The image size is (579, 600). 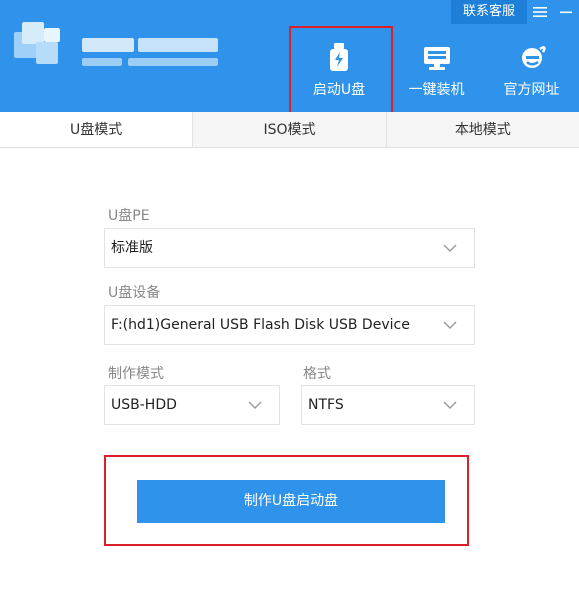 I want to click on tab-iso-mode: ISO模式, so click(x=290, y=129).